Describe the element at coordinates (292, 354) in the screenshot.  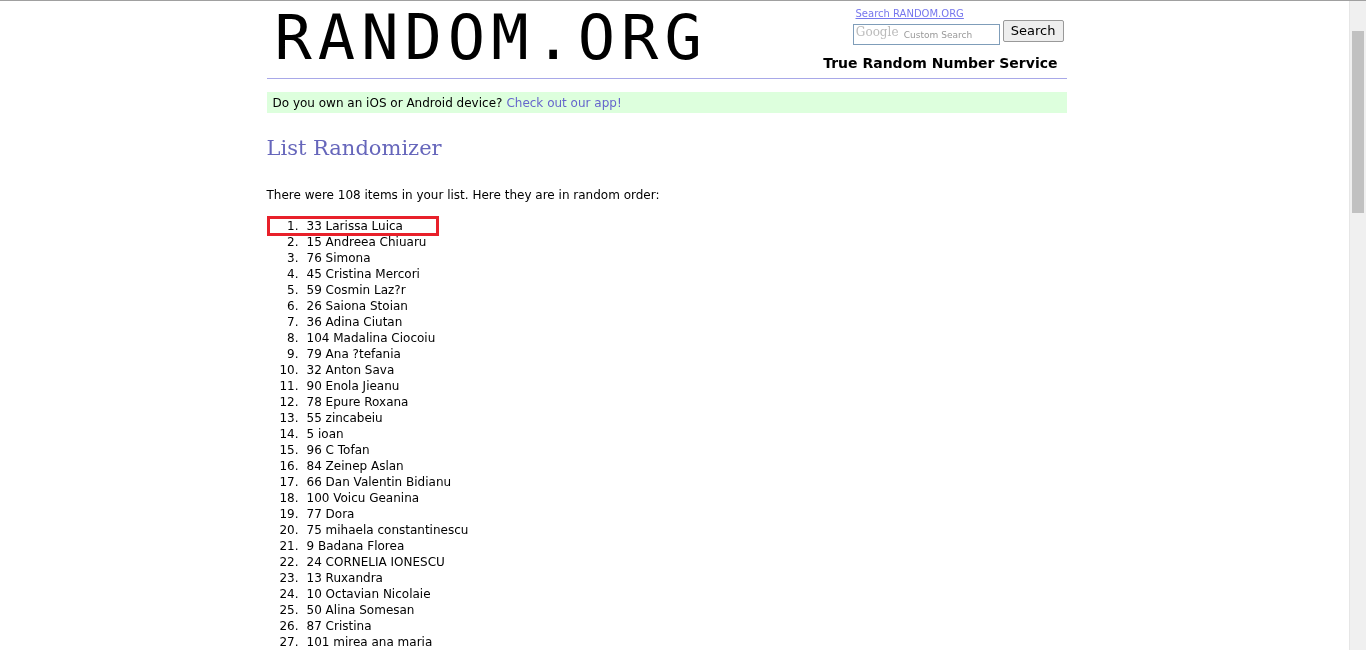
I see `list-number: 9.` at that location.